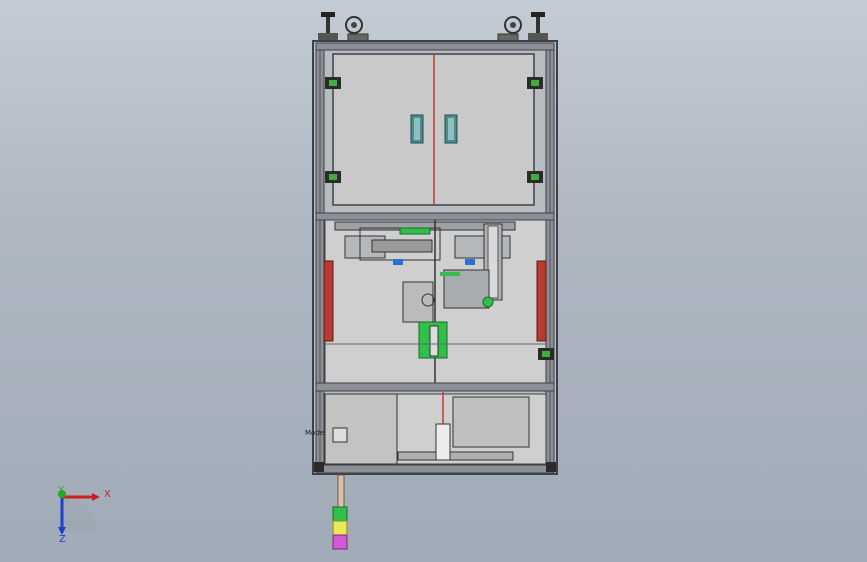  Describe the element at coordinates (435, 428) in the screenshot. I see `lower-bay` at that location.